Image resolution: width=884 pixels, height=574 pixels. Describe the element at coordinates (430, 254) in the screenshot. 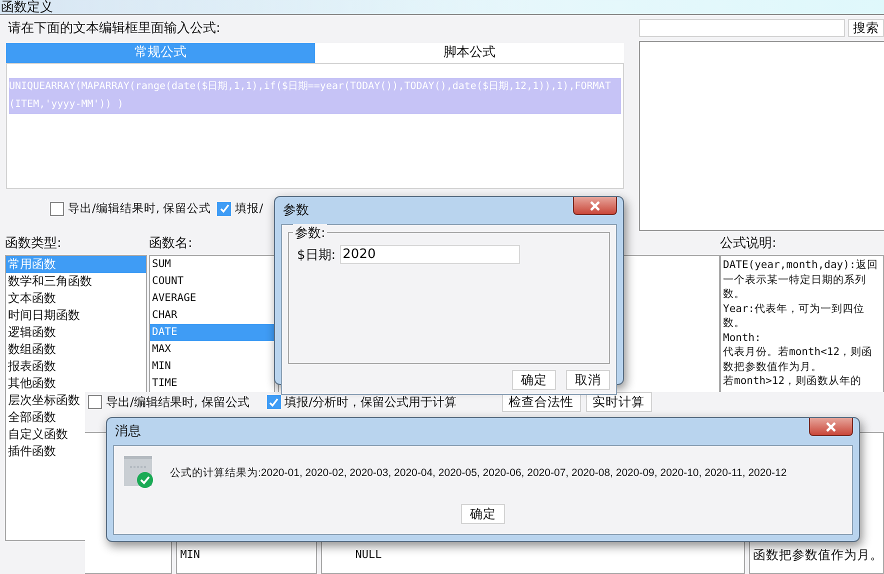

I see `input-field: 2020` at that location.